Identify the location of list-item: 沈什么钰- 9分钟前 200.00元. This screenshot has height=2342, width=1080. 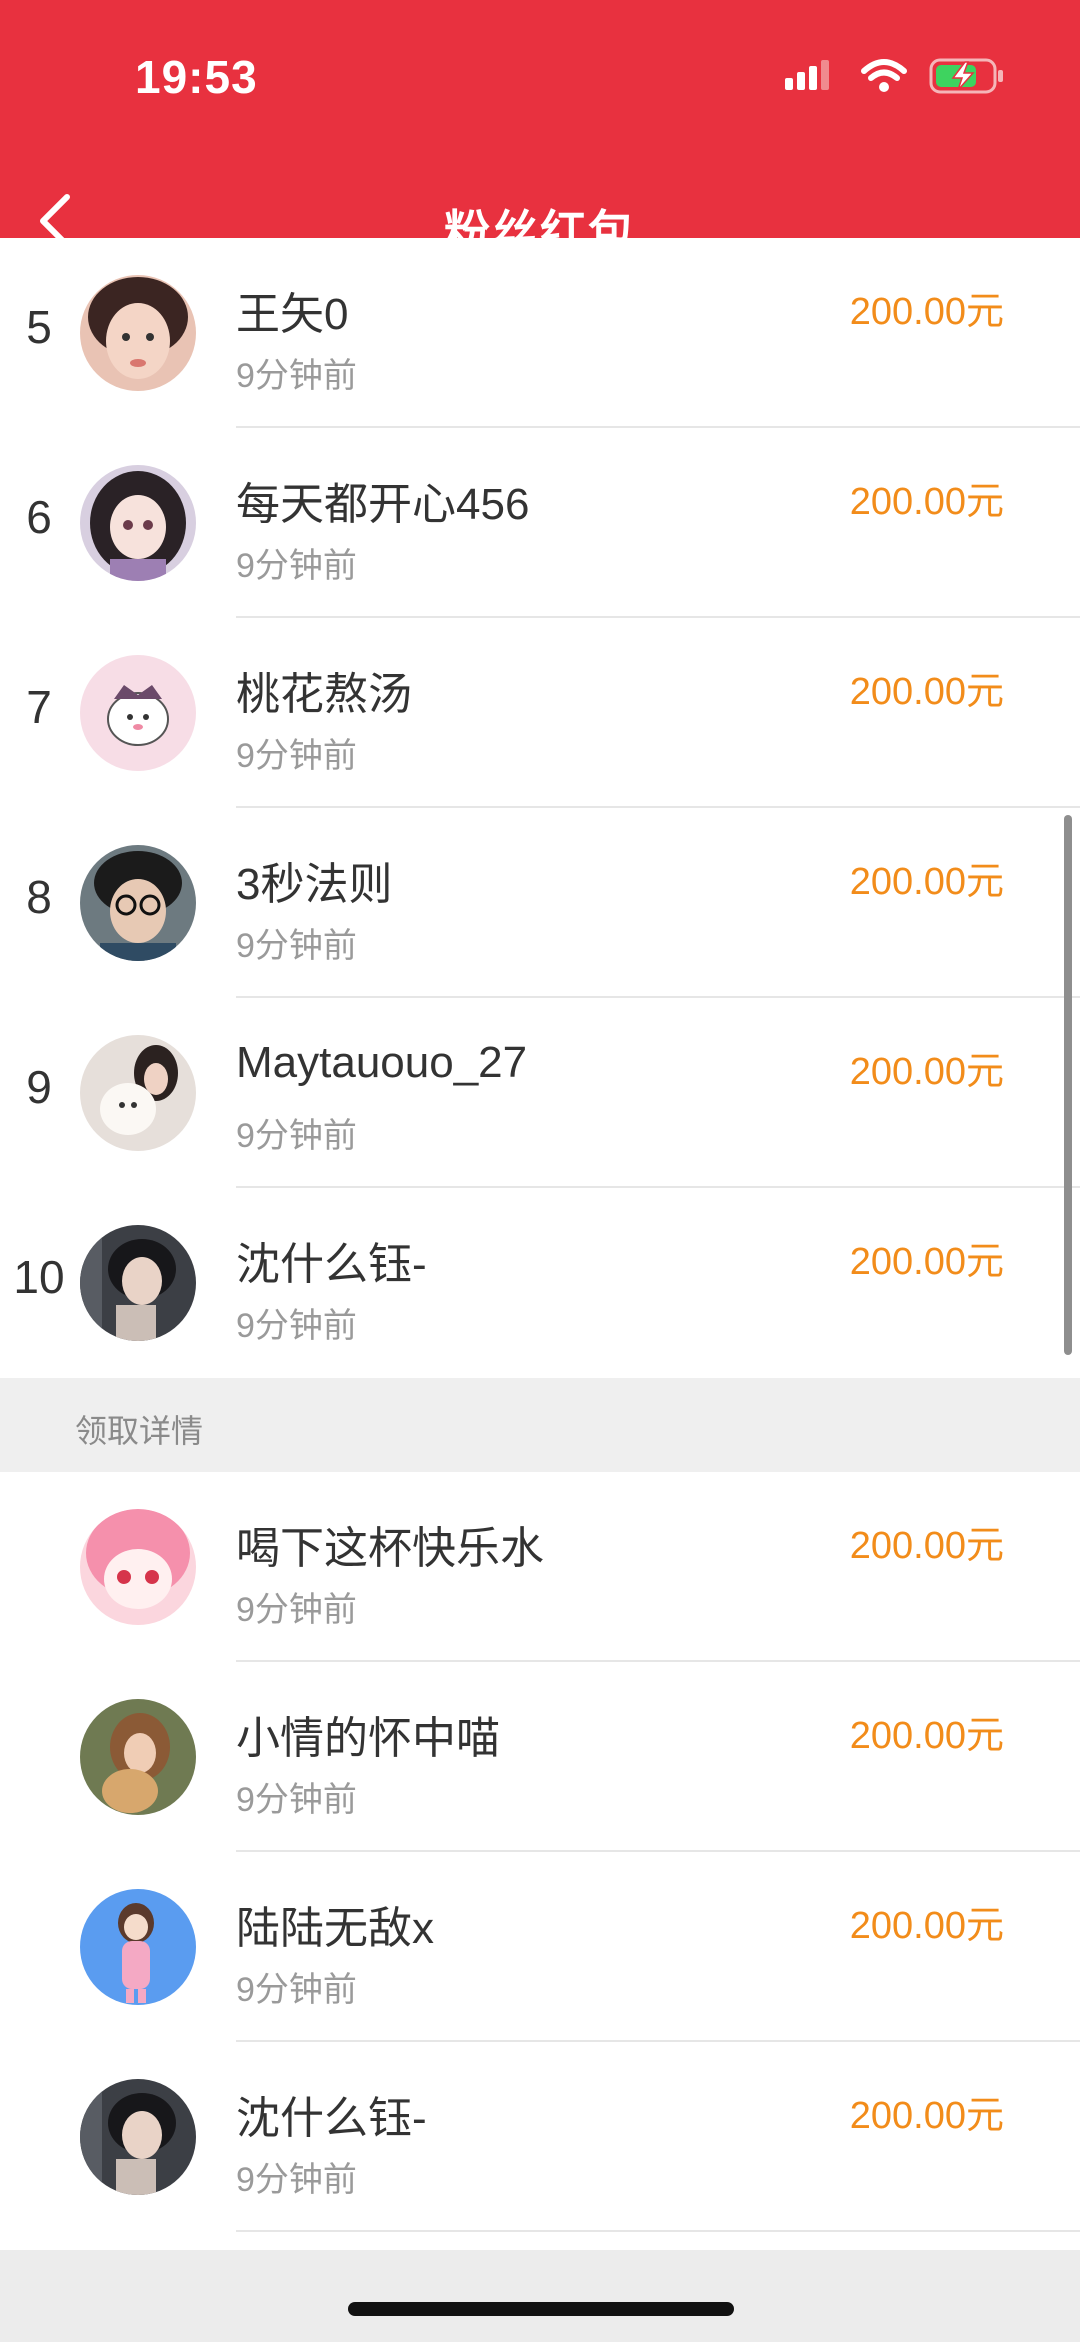
(540, 2137).